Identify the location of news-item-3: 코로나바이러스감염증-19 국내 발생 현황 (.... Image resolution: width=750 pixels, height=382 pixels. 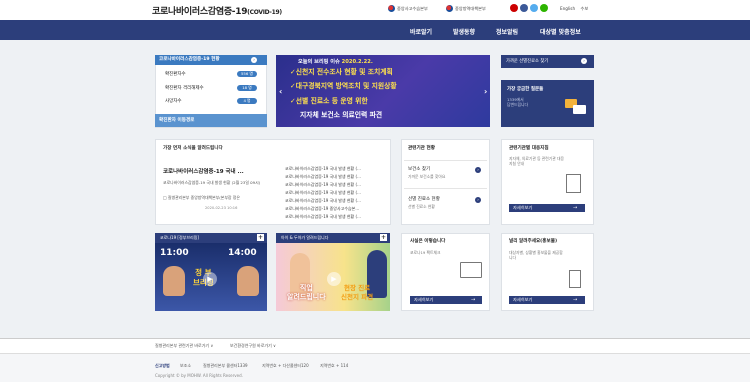
(323, 193).